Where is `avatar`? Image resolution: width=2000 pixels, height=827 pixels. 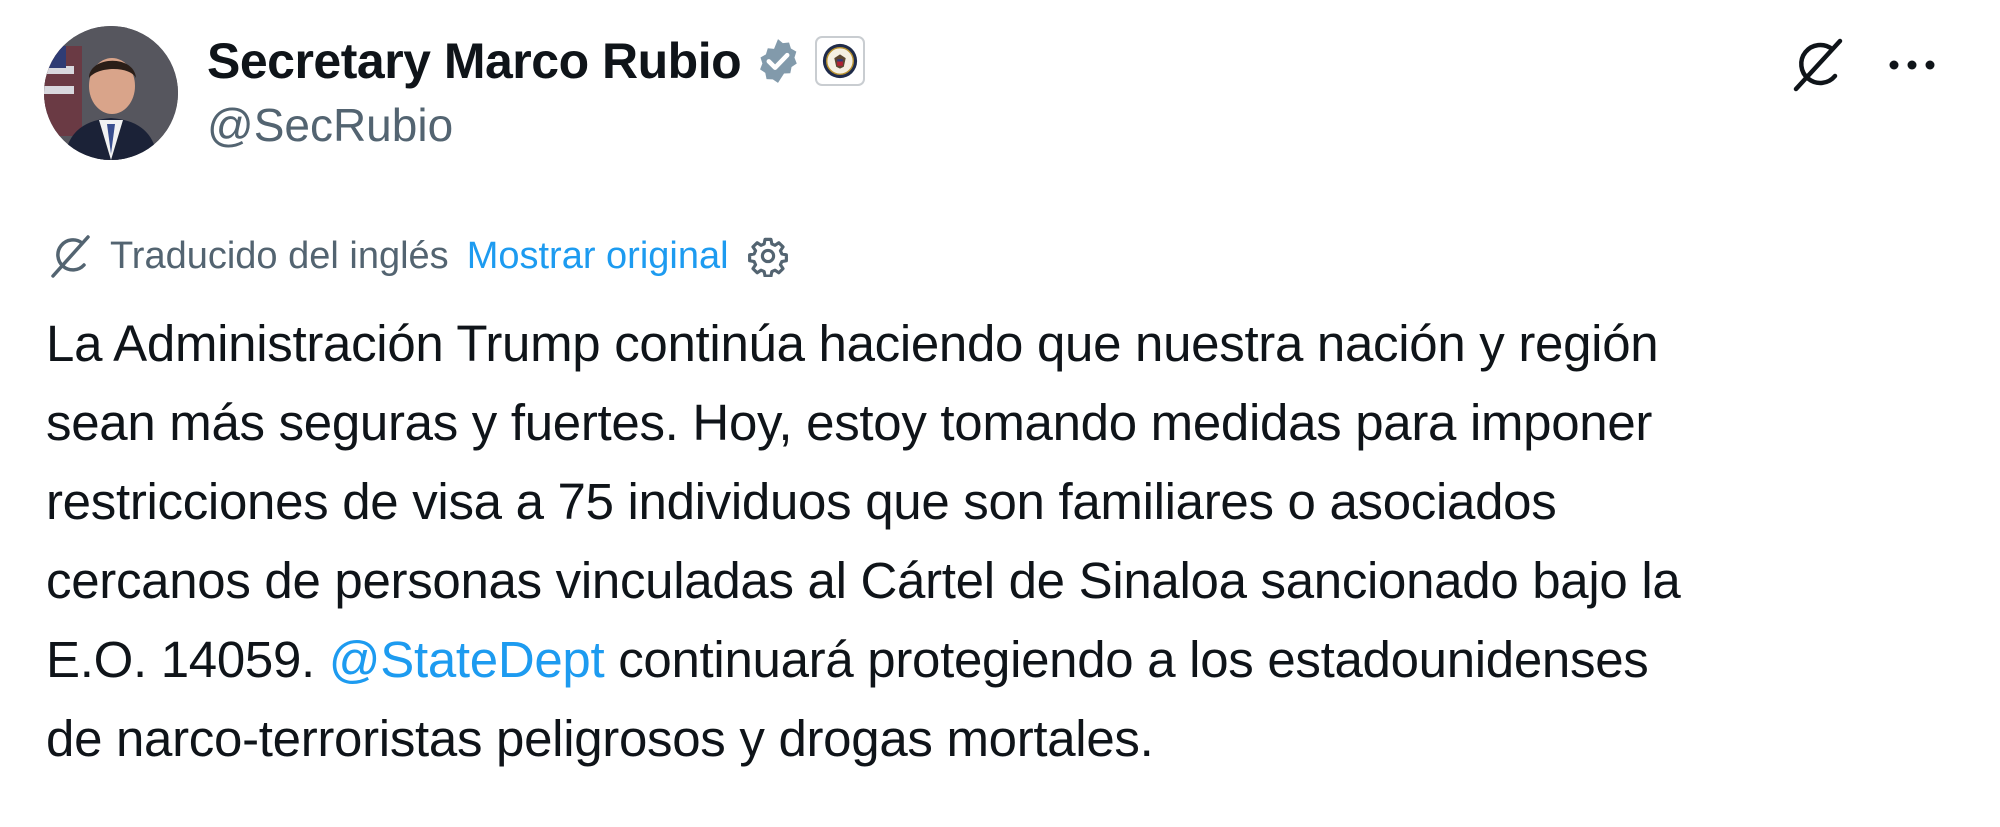
avatar is located at coordinates (111, 93).